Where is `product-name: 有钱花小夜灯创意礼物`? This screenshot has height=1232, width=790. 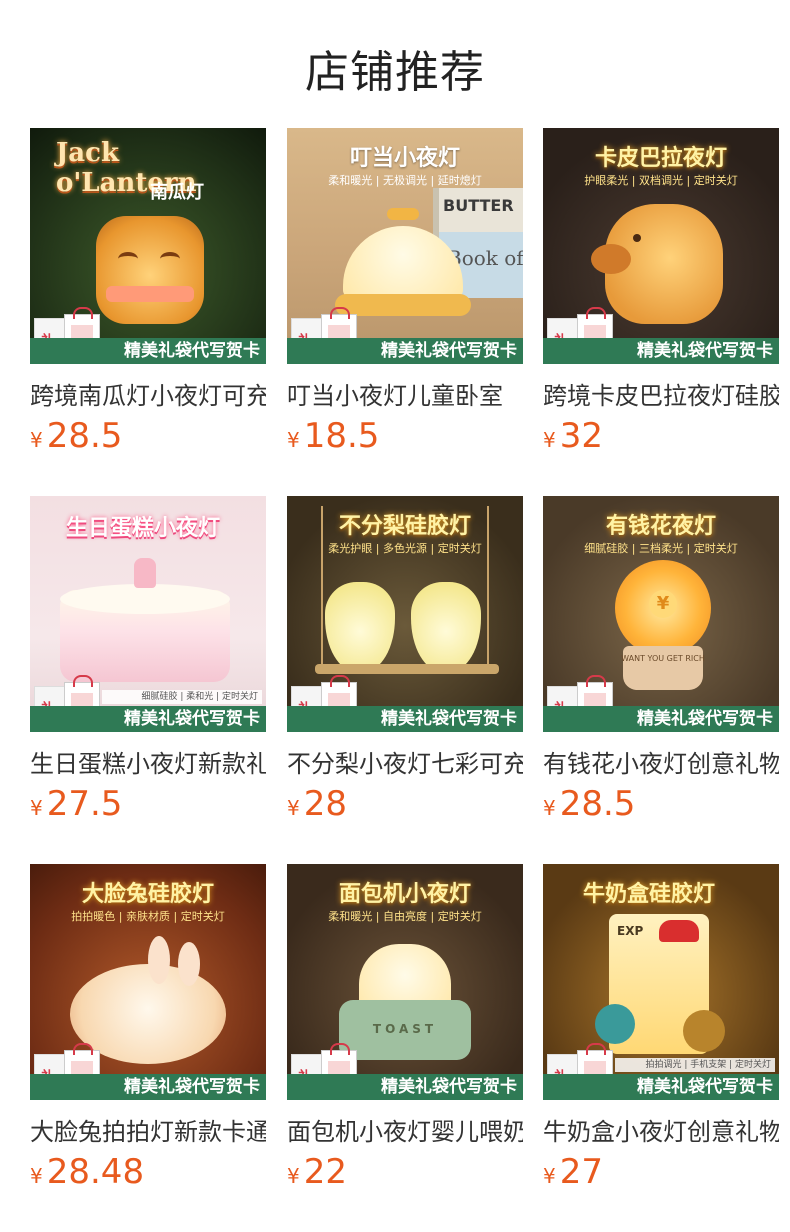
product-name: 有钱花小夜灯创意礼物 is located at coordinates (661, 761).